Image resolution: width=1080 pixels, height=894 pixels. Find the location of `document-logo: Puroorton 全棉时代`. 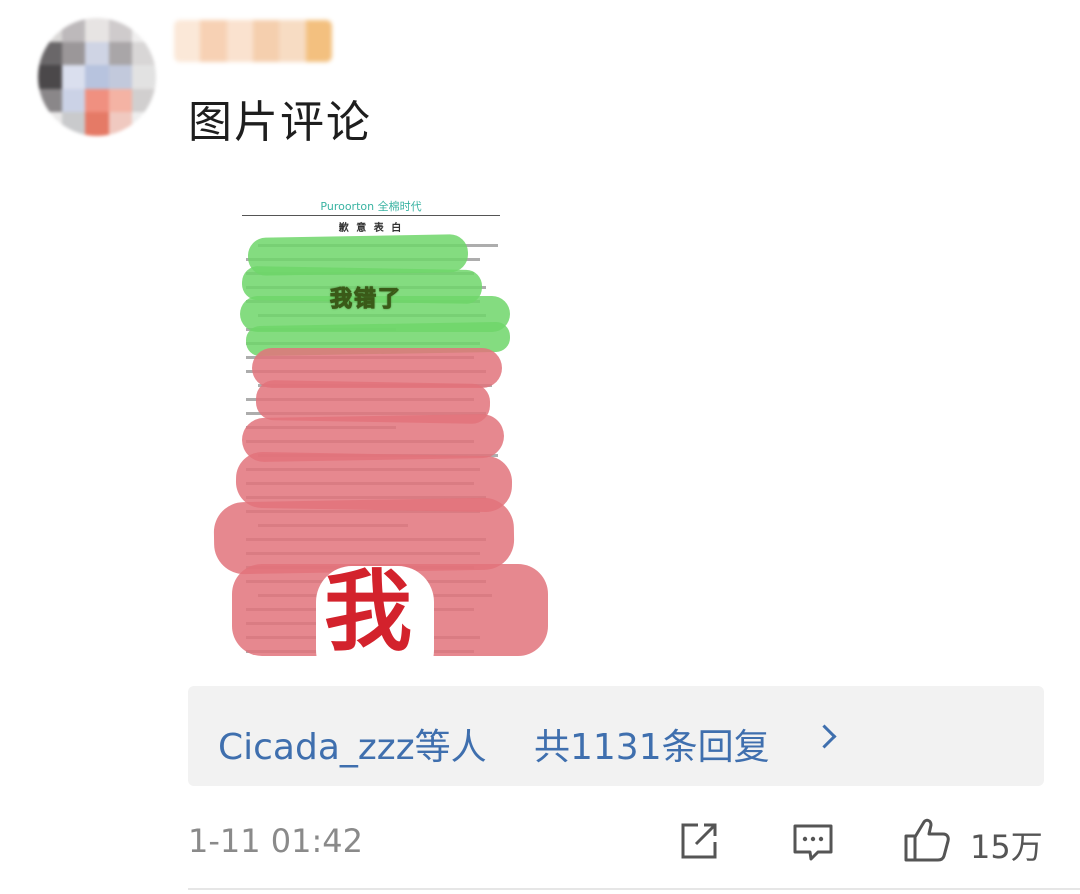

document-logo: Puroorton 全棉时代 is located at coordinates (371, 206).